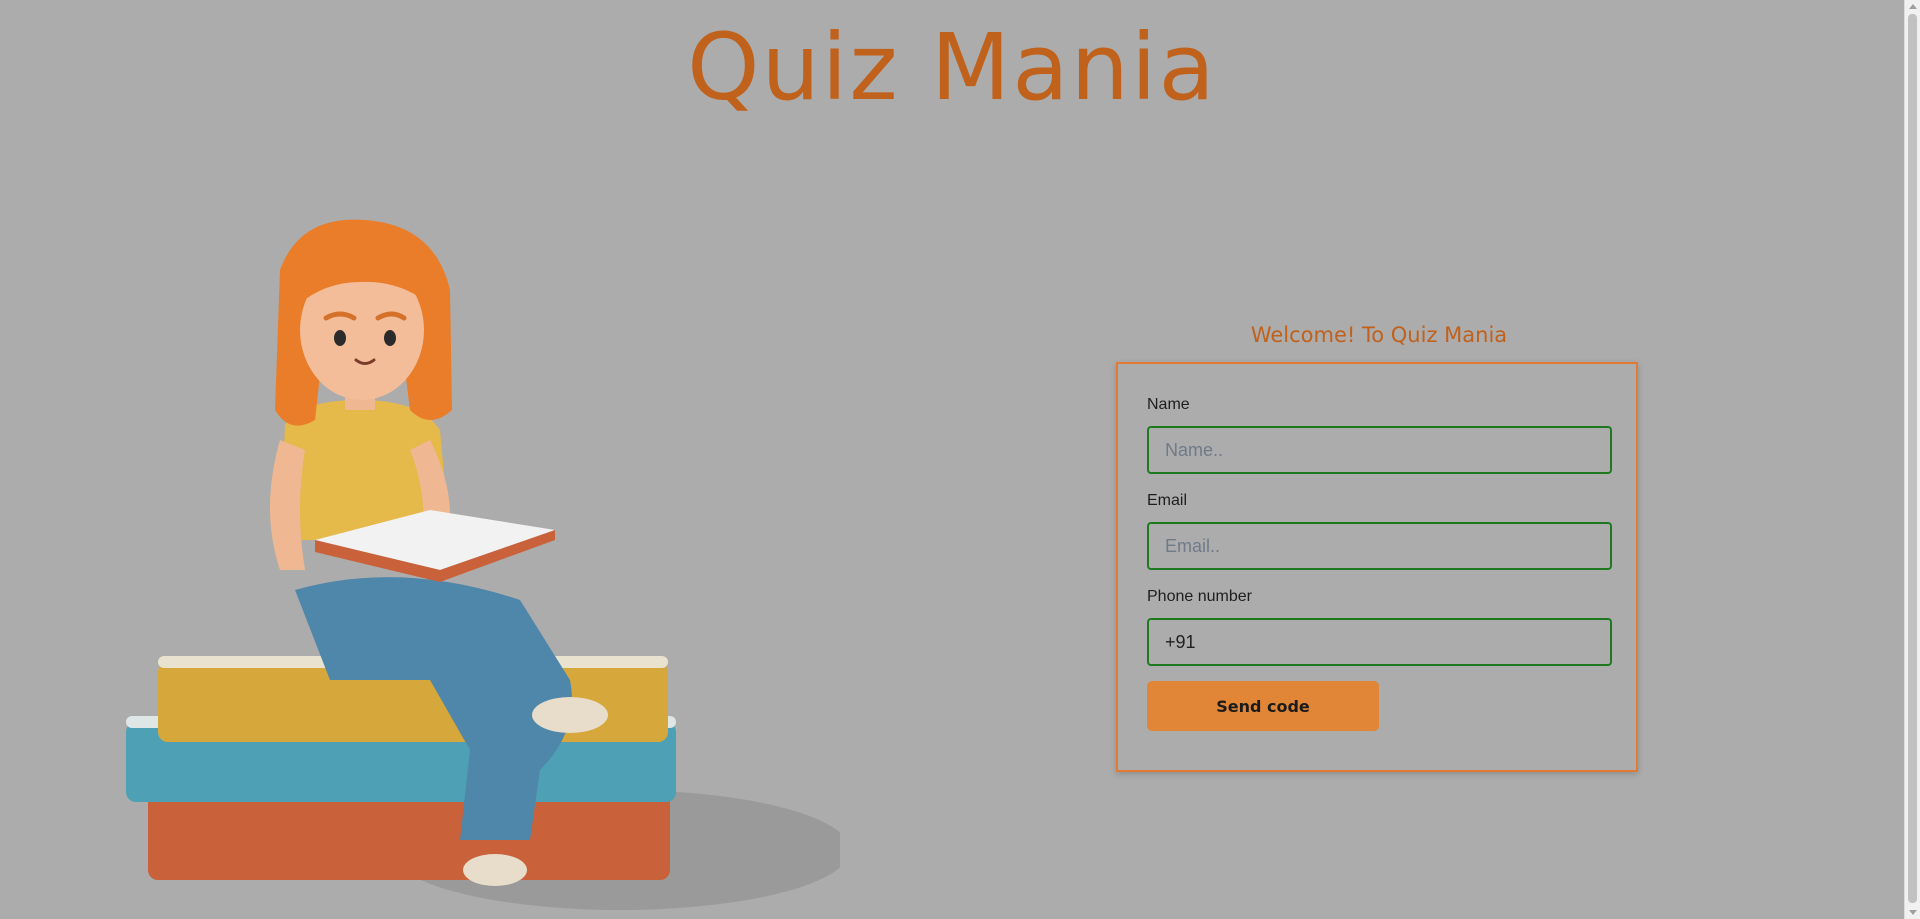 The height and width of the screenshot is (919, 1920). What do you see at coordinates (1913, 6) in the screenshot?
I see `scroll-up-icon` at bounding box center [1913, 6].